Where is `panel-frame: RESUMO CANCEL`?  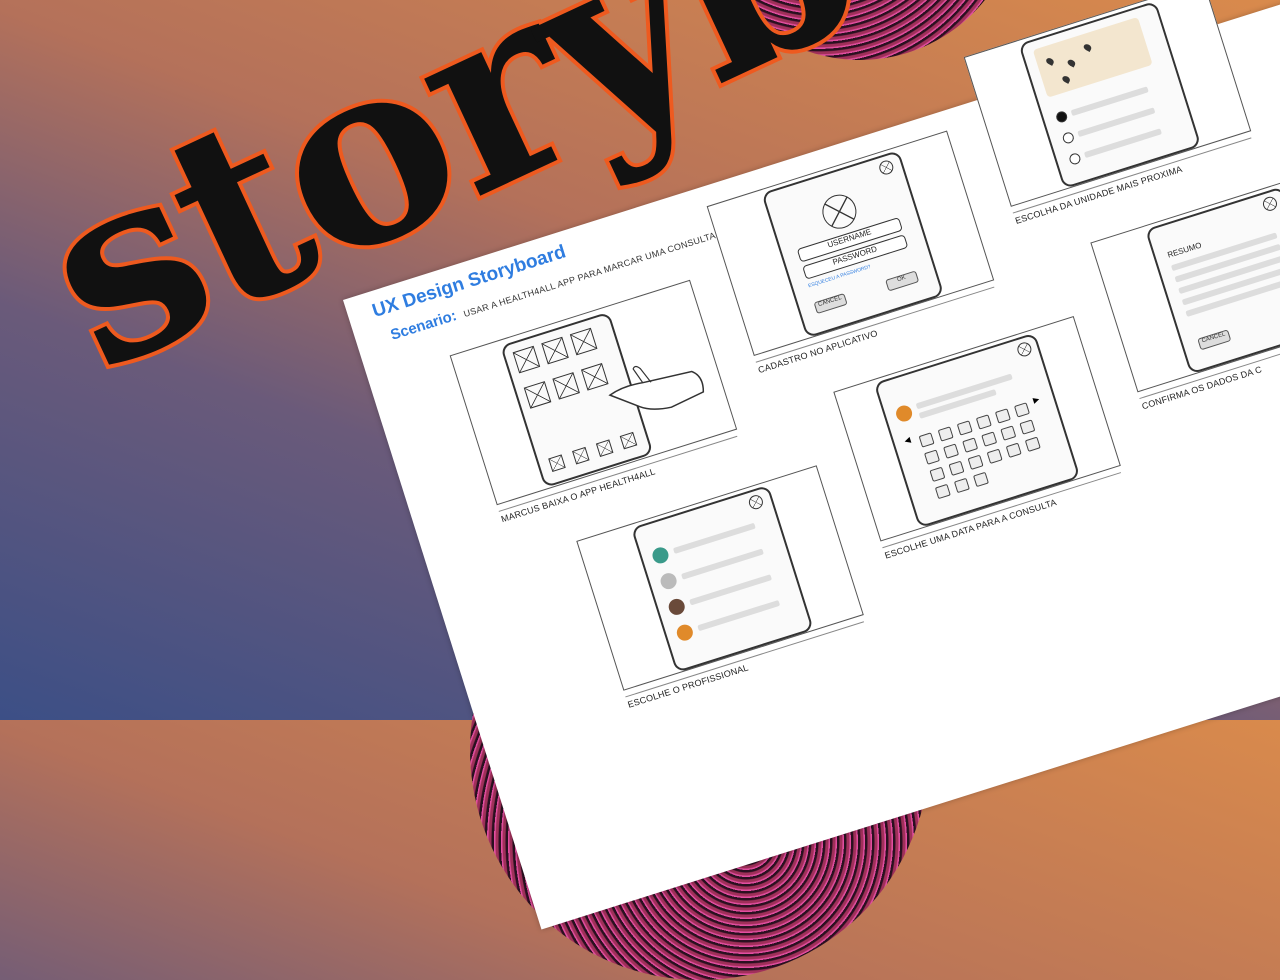
panel-frame: RESUMO CANCEL is located at coordinates (1185, 279).